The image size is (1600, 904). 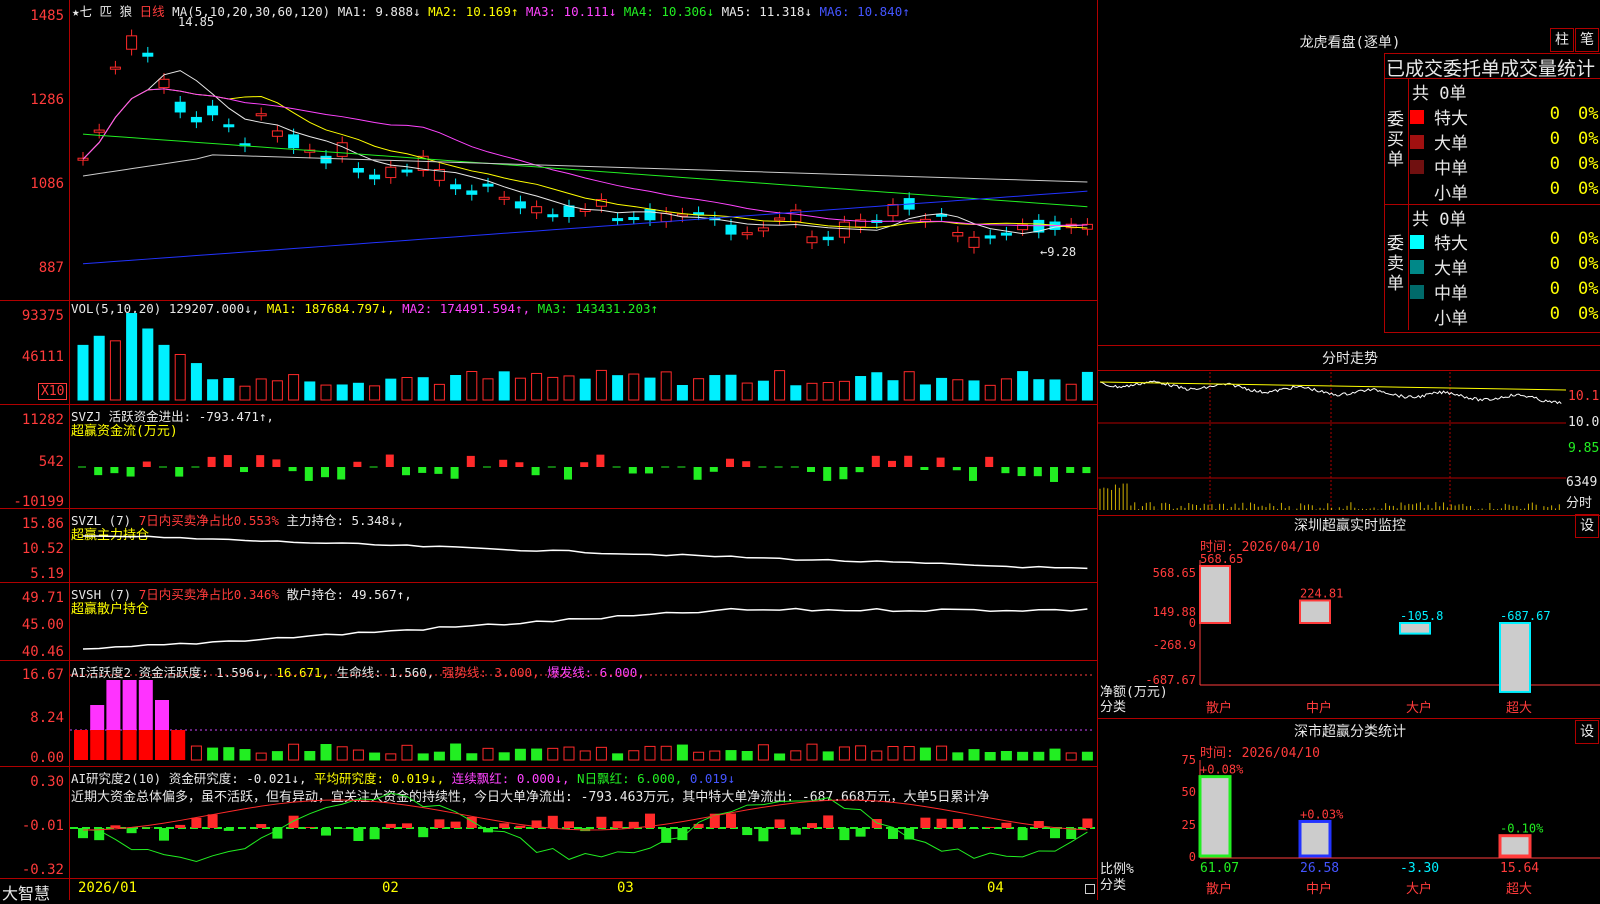 What do you see at coordinates (712, 778) in the screenshot?
I see `ai-research-d5: 0.019↓` at bounding box center [712, 778].